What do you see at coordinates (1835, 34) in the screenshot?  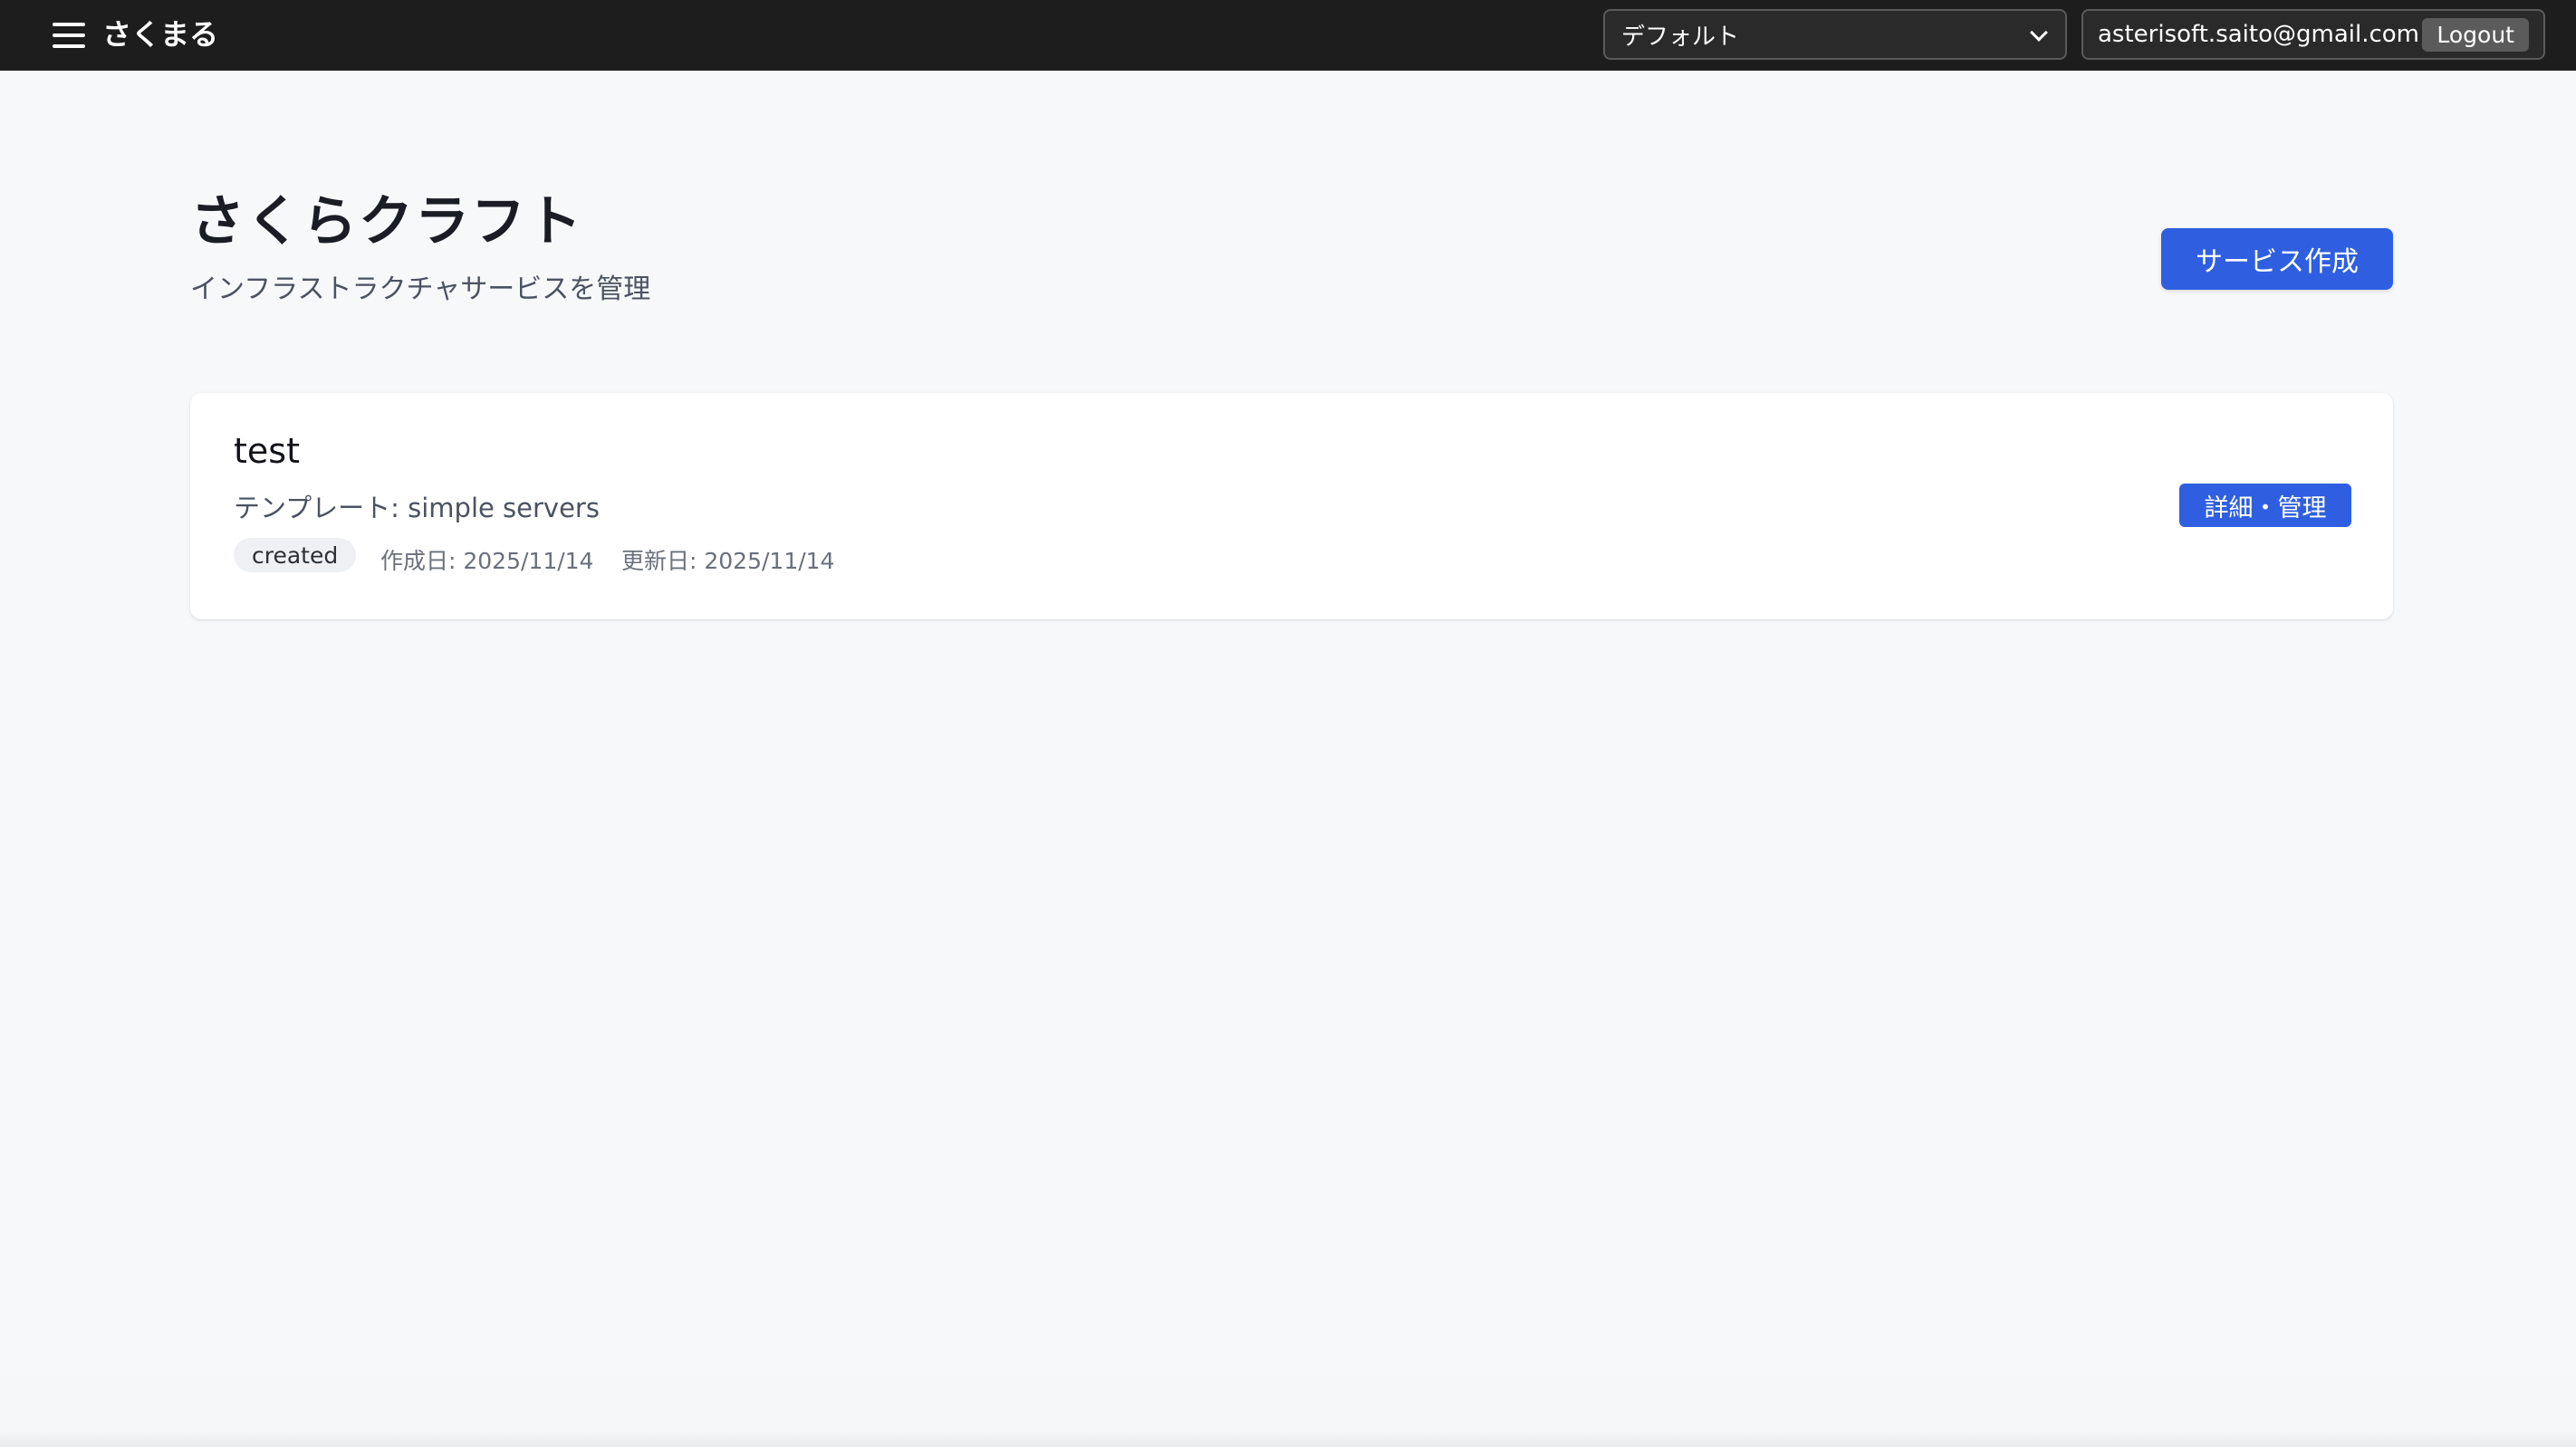 I see `project-select: デフォルト` at bounding box center [1835, 34].